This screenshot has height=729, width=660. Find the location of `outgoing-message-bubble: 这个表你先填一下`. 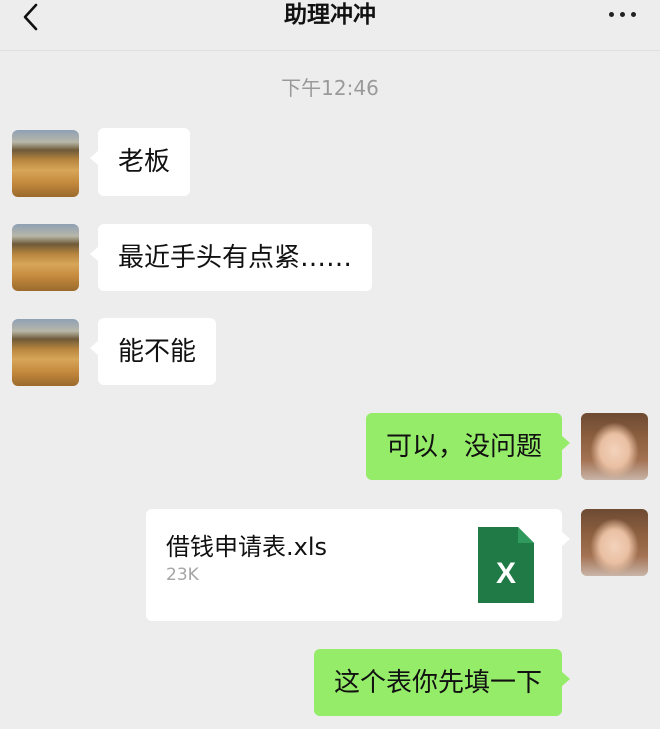

outgoing-message-bubble: 这个表你先填一下 is located at coordinates (442, 682).